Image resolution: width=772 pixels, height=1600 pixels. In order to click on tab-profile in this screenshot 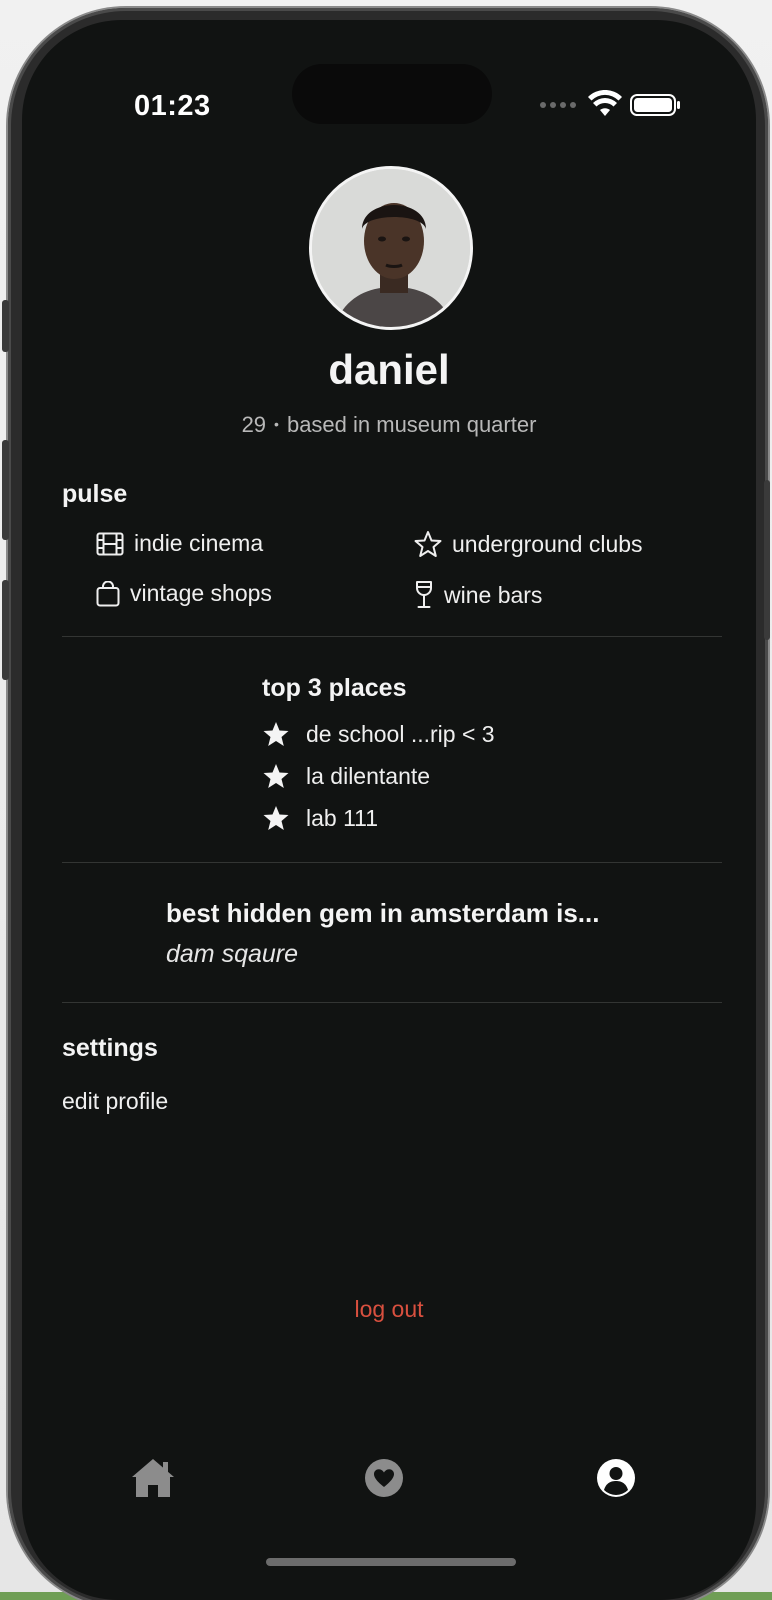, I will do `click(616, 1478)`.